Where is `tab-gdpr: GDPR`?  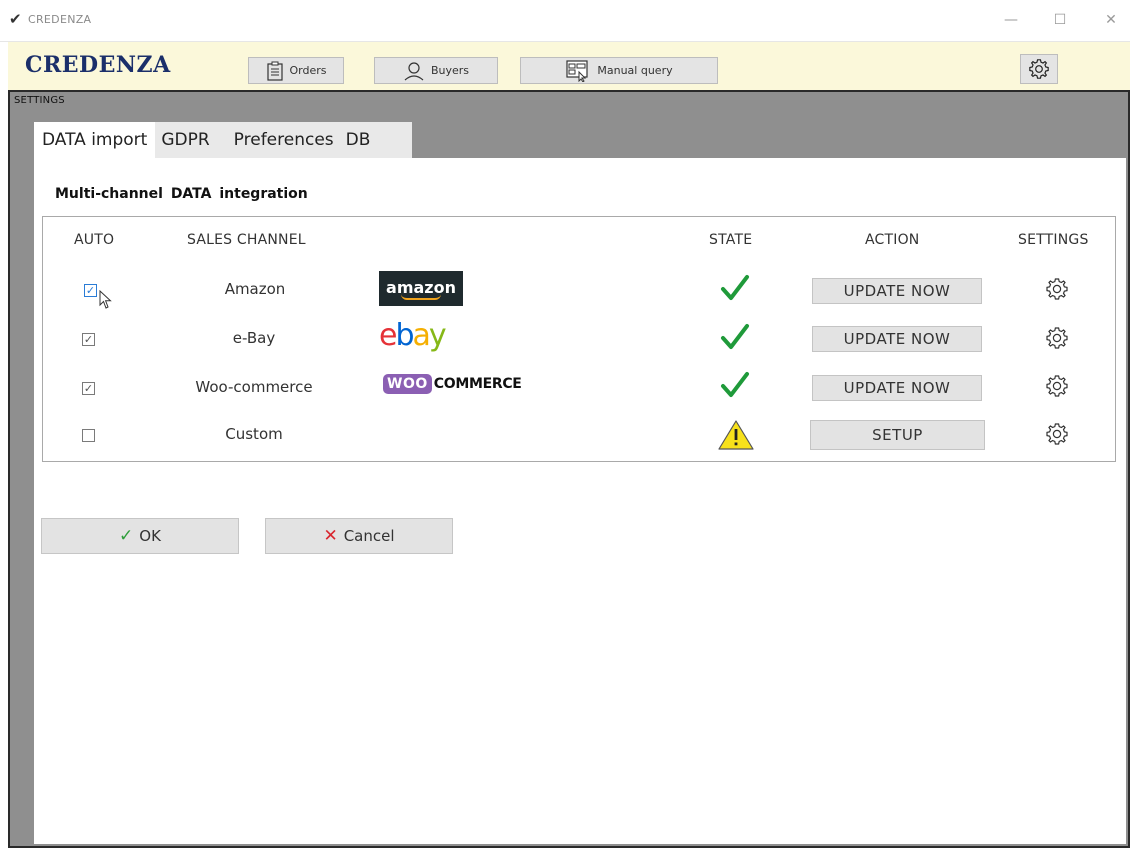
tab-gdpr: GDPR is located at coordinates (191, 140).